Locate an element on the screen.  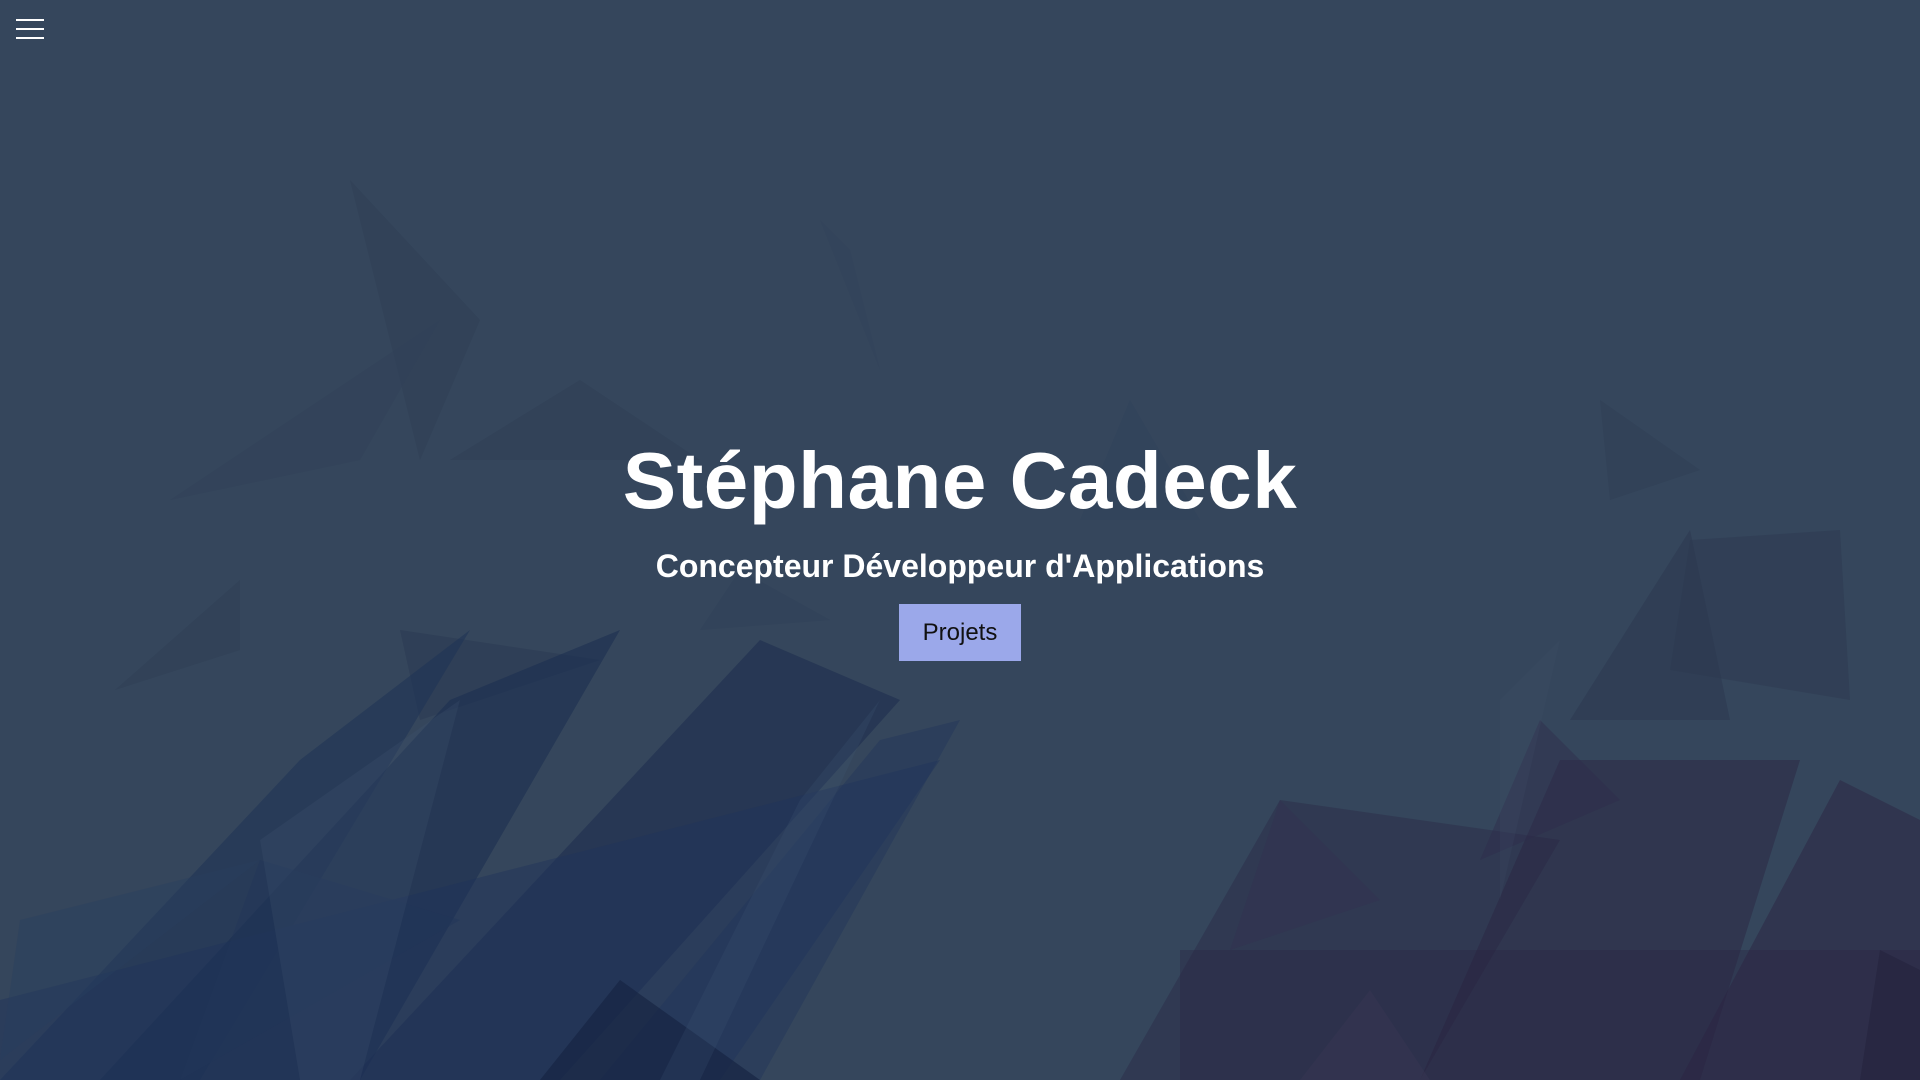
hero-title: Stéphane Cadeck is located at coordinates (960, 480).